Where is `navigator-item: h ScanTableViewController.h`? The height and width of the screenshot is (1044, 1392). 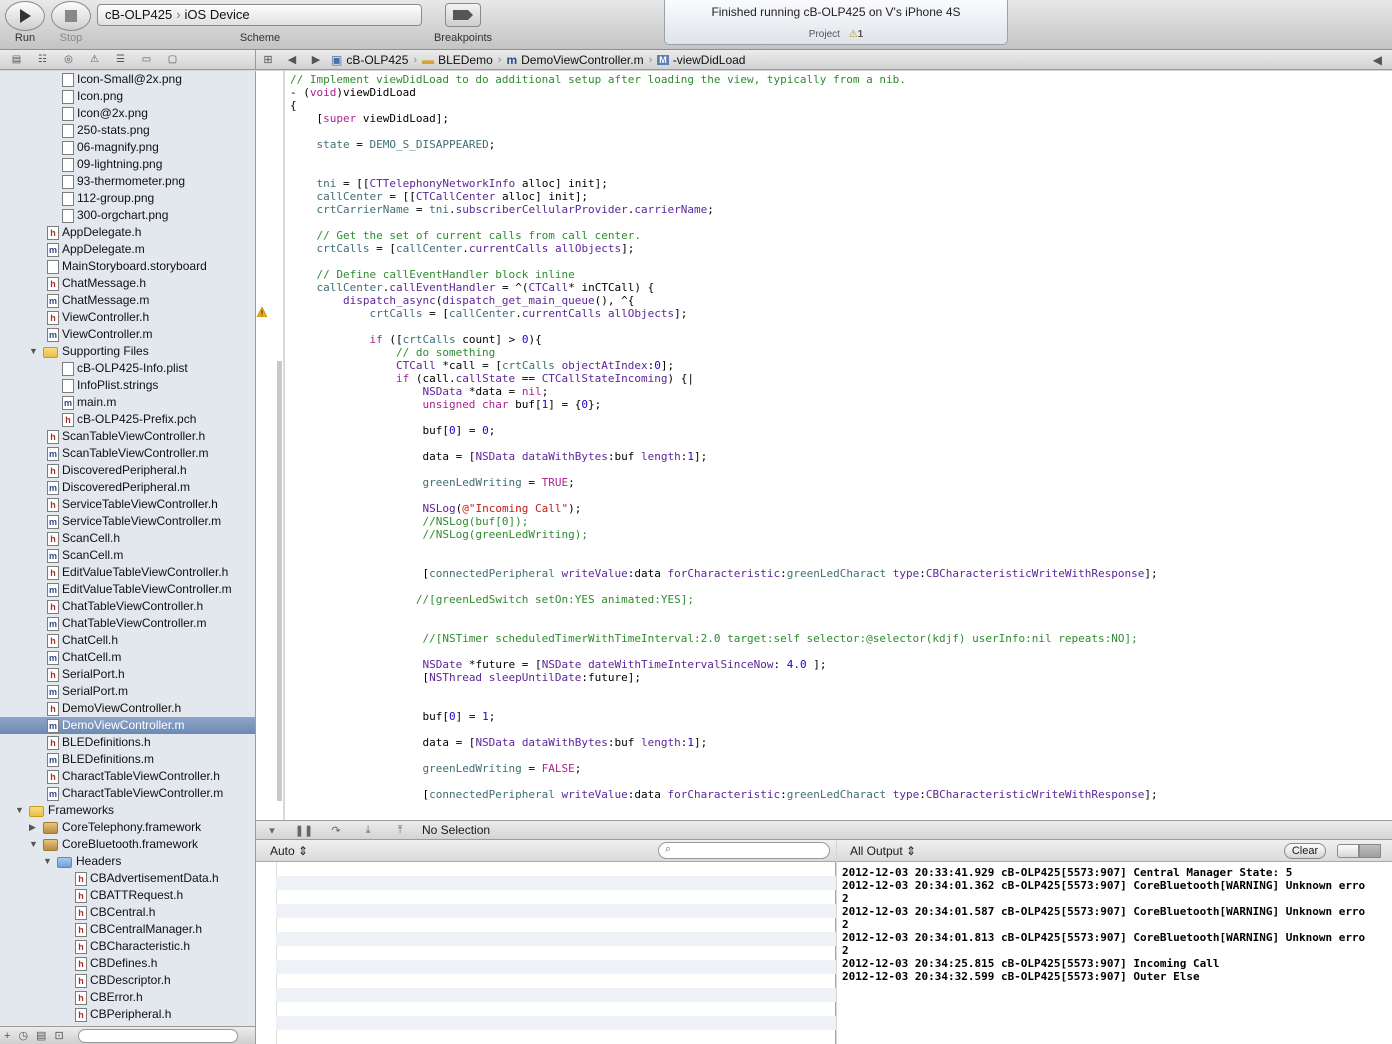
navigator-item: h ScanTableViewController.h is located at coordinates (127, 436).